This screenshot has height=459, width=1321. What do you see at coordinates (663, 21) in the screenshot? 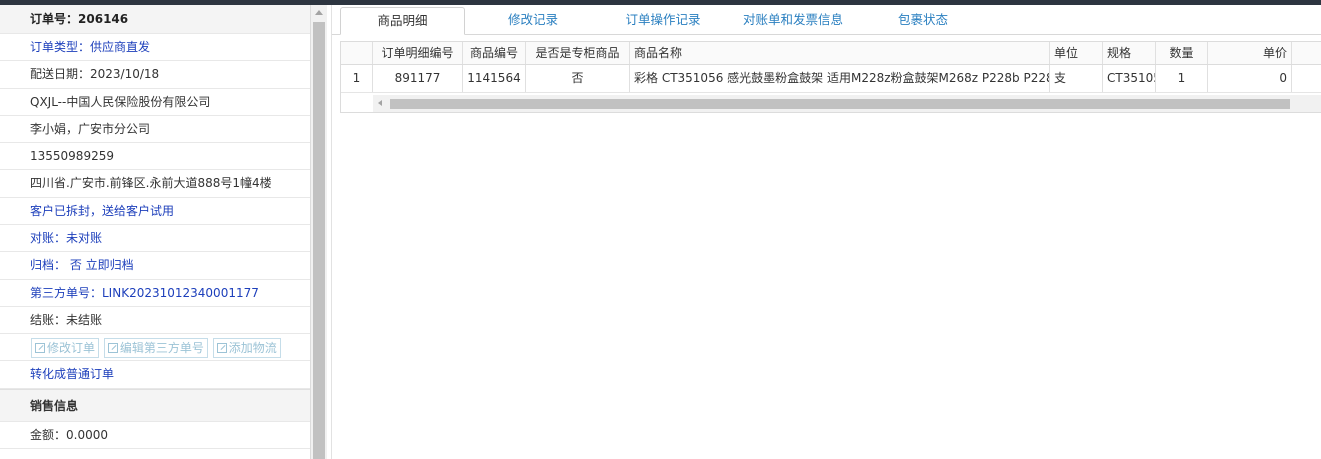
I see `tab-operation-log: 订单操作记录` at bounding box center [663, 21].